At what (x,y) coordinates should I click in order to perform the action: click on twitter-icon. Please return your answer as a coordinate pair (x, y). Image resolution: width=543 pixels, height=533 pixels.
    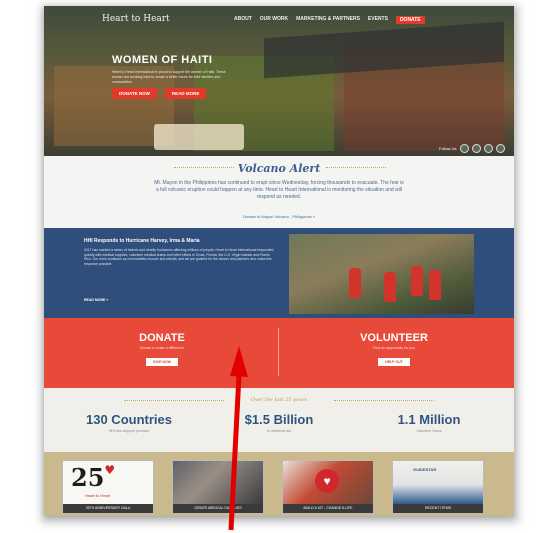
    Looking at the image, I should click on (476, 148).